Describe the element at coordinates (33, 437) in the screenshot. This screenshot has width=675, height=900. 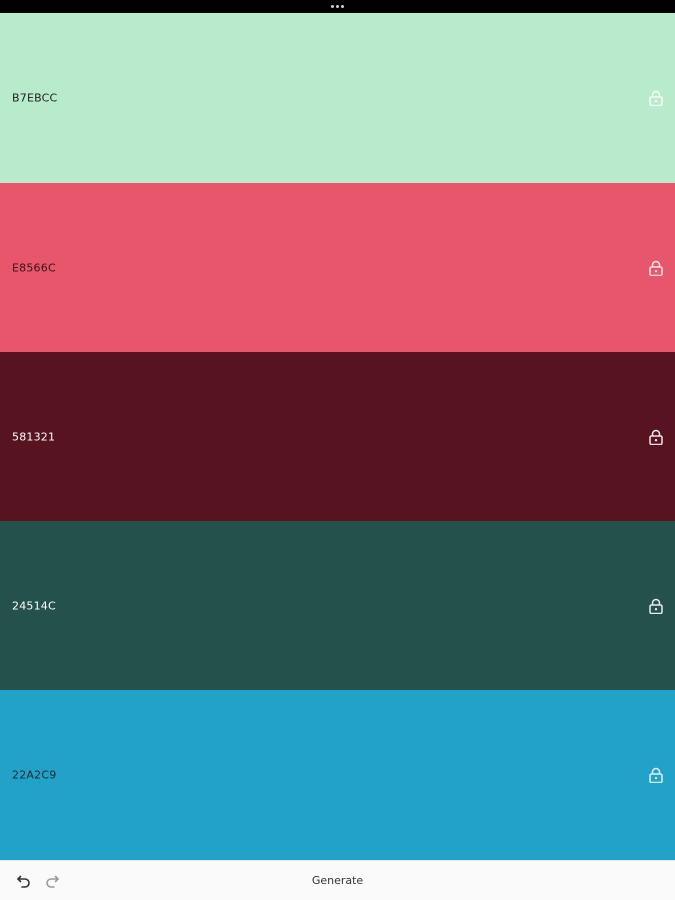
I see `color-hex-label: 581321` at that location.